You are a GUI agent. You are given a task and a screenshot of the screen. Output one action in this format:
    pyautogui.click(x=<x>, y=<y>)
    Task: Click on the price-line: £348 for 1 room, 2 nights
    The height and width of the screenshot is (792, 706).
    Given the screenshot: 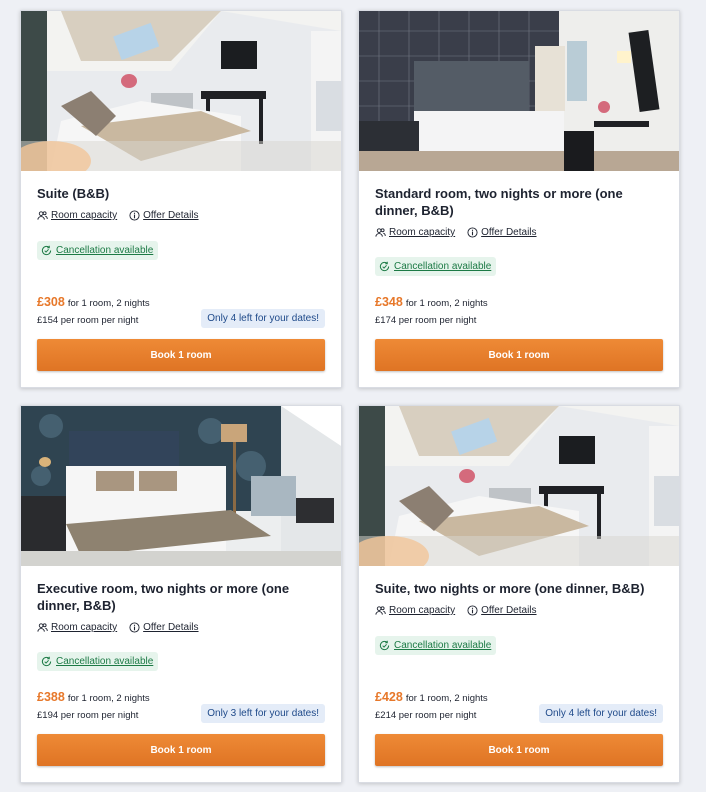 What is the action you would take?
    pyautogui.click(x=431, y=302)
    